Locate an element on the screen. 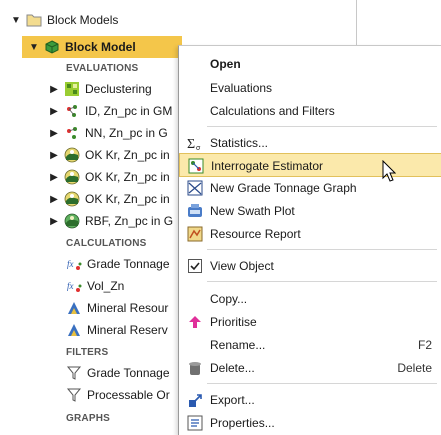  tree-node-declustering: ▶ Declustering is located at coordinates (100, 89).